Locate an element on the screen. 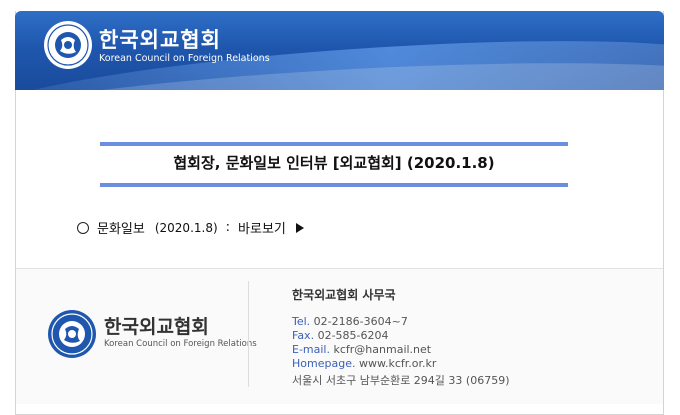 The width and height of the screenshot is (680, 415). email-line: E-mail. kcfr@hanmail.net is located at coordinates (361, 349).